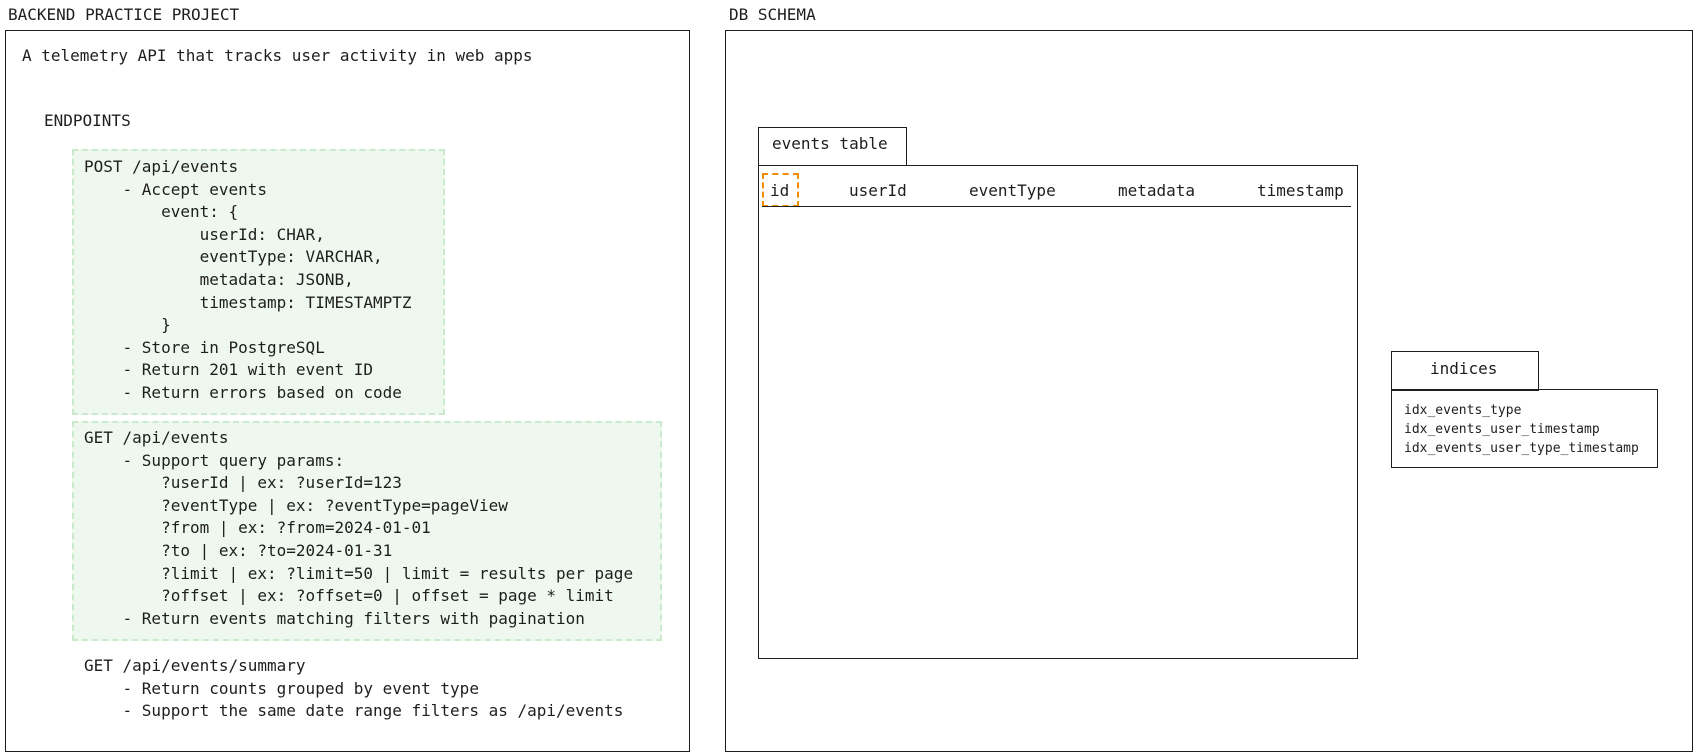  Describe the element at coordinates (1012, 190) in the screenshot. I see `column-eventtype: eventType` at that location.